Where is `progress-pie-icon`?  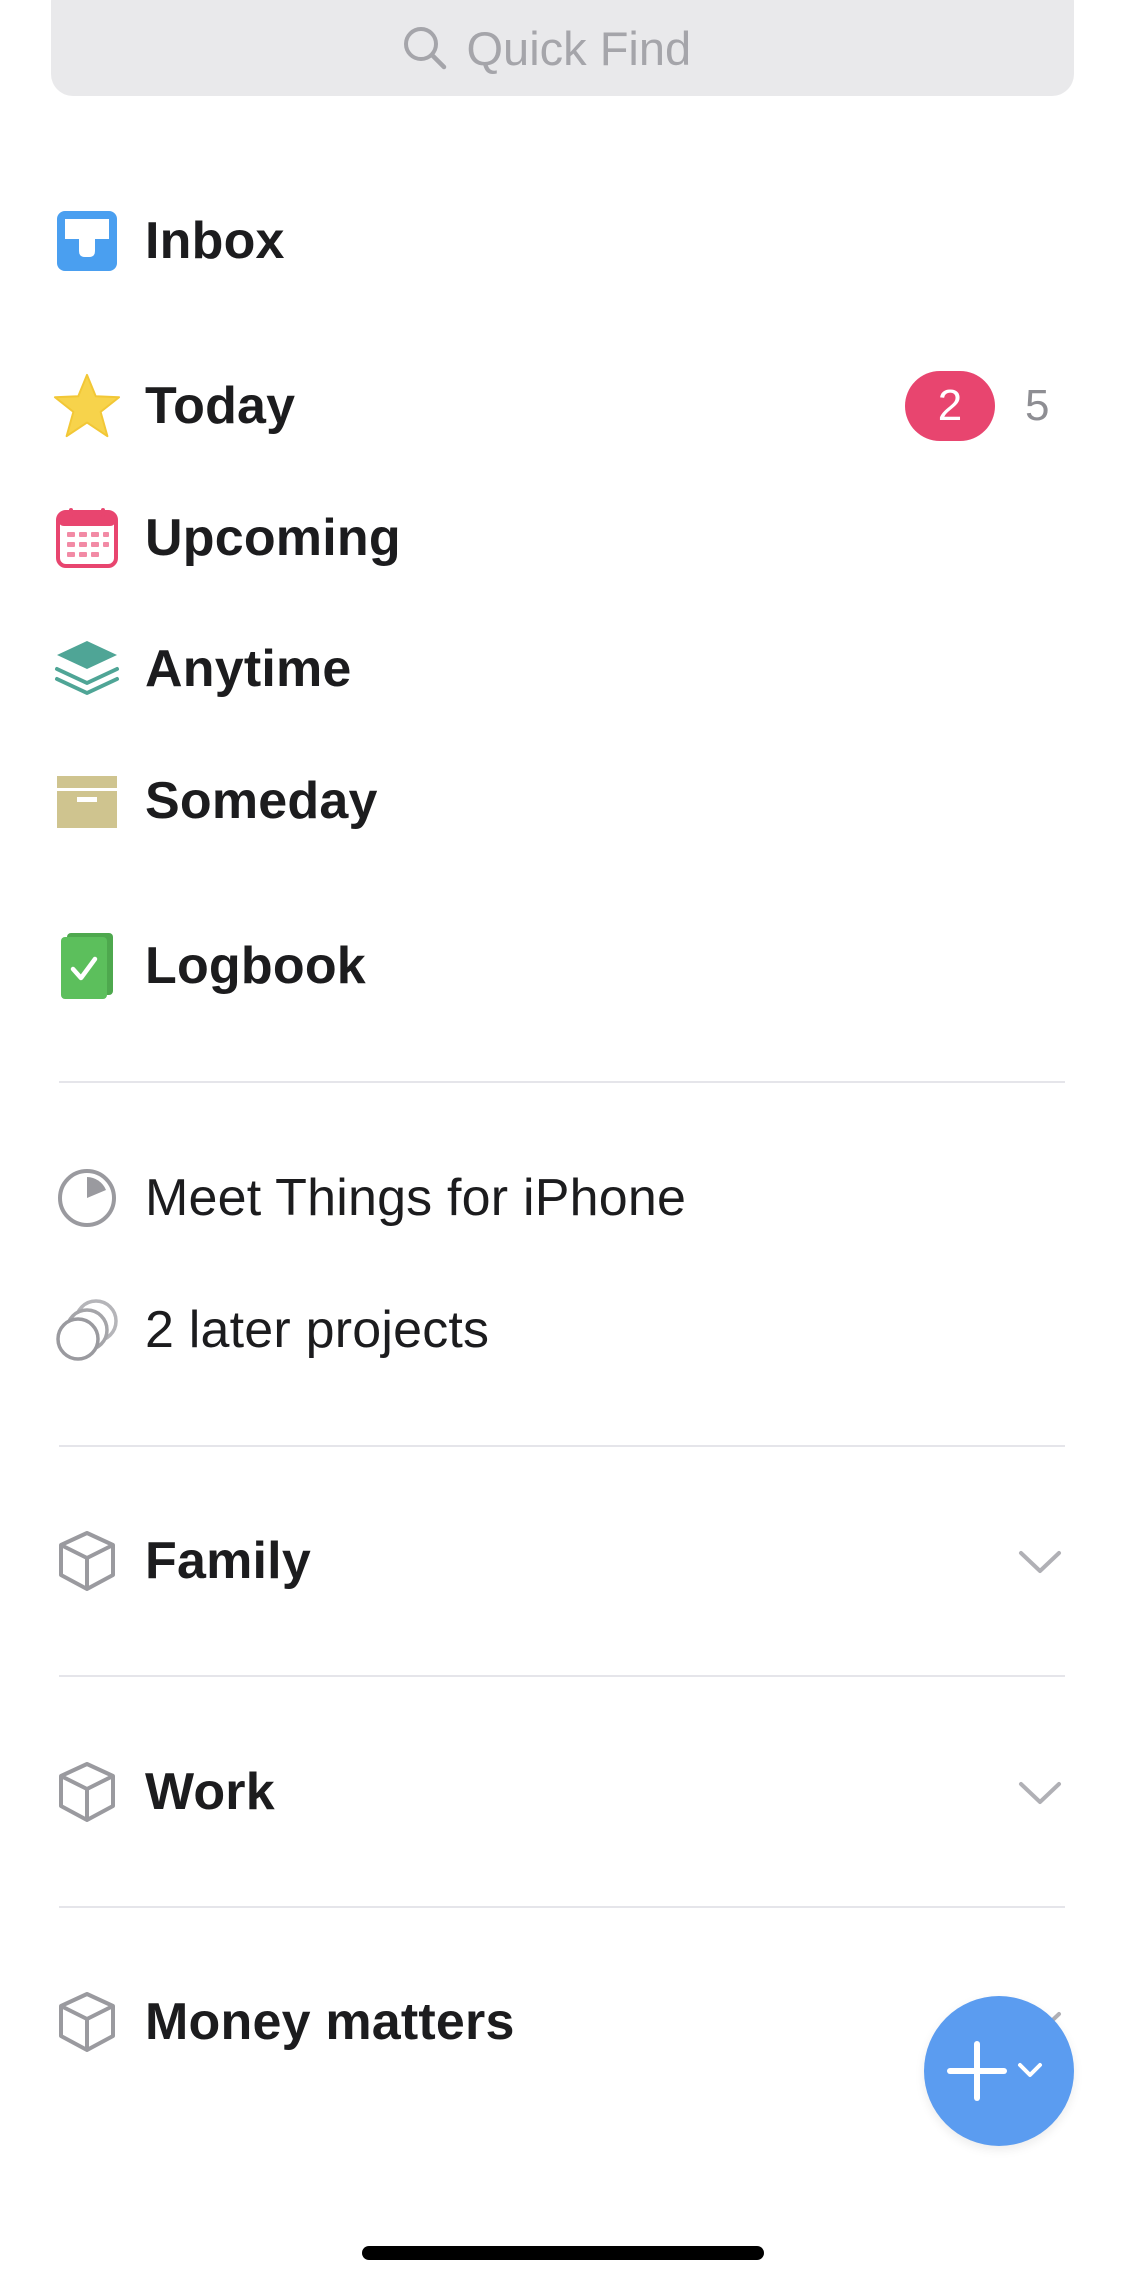
progress-pie-icon is located at coordinates (87, 1198).